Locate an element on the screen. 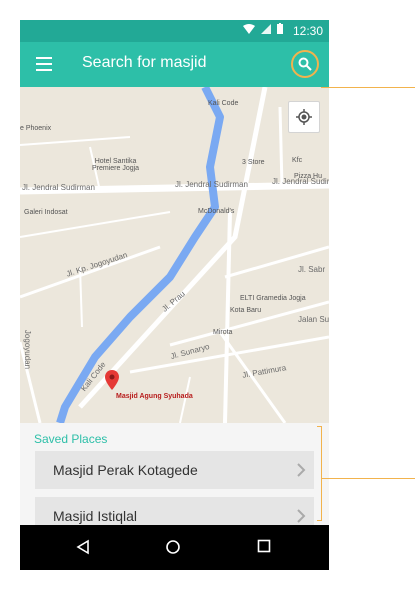 Image resolution: width=415 pixels, height=612 pixels. recents-icon is located at coordinates (264, 546).